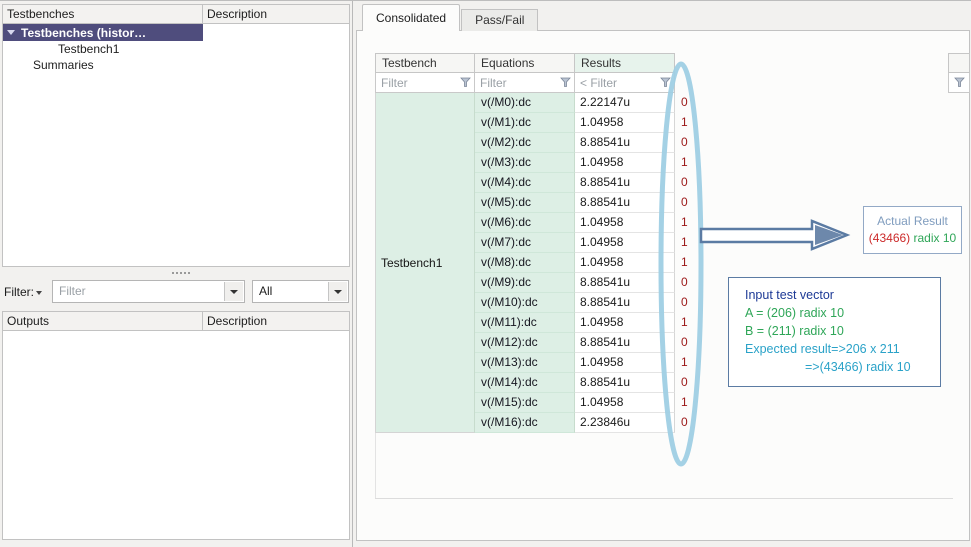  What do you see at coordinates (11, 32) in the screenshot?
I see `expander-triangle-icon` at bounding box center [11, 32].